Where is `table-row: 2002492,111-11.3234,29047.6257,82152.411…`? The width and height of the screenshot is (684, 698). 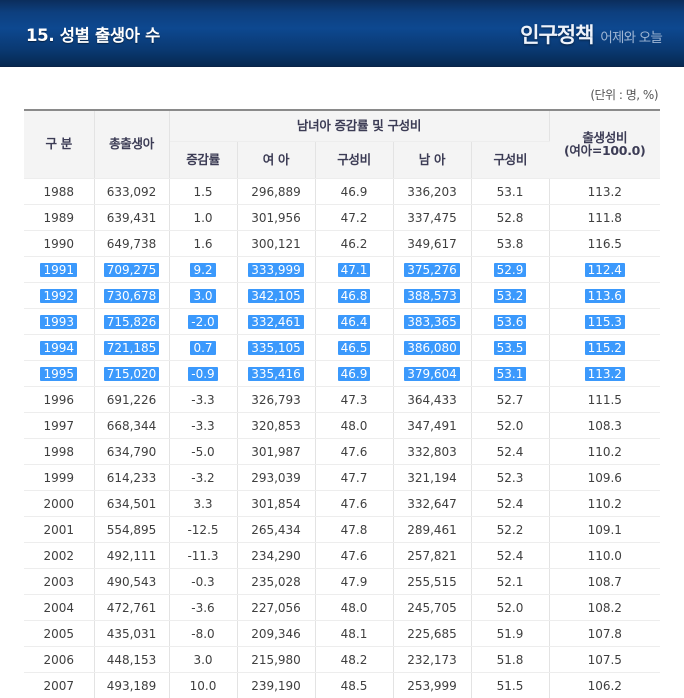
table-row: 2002492,111-11.3234,29047.6257,82152.411… is located at coordinates (342, 556).